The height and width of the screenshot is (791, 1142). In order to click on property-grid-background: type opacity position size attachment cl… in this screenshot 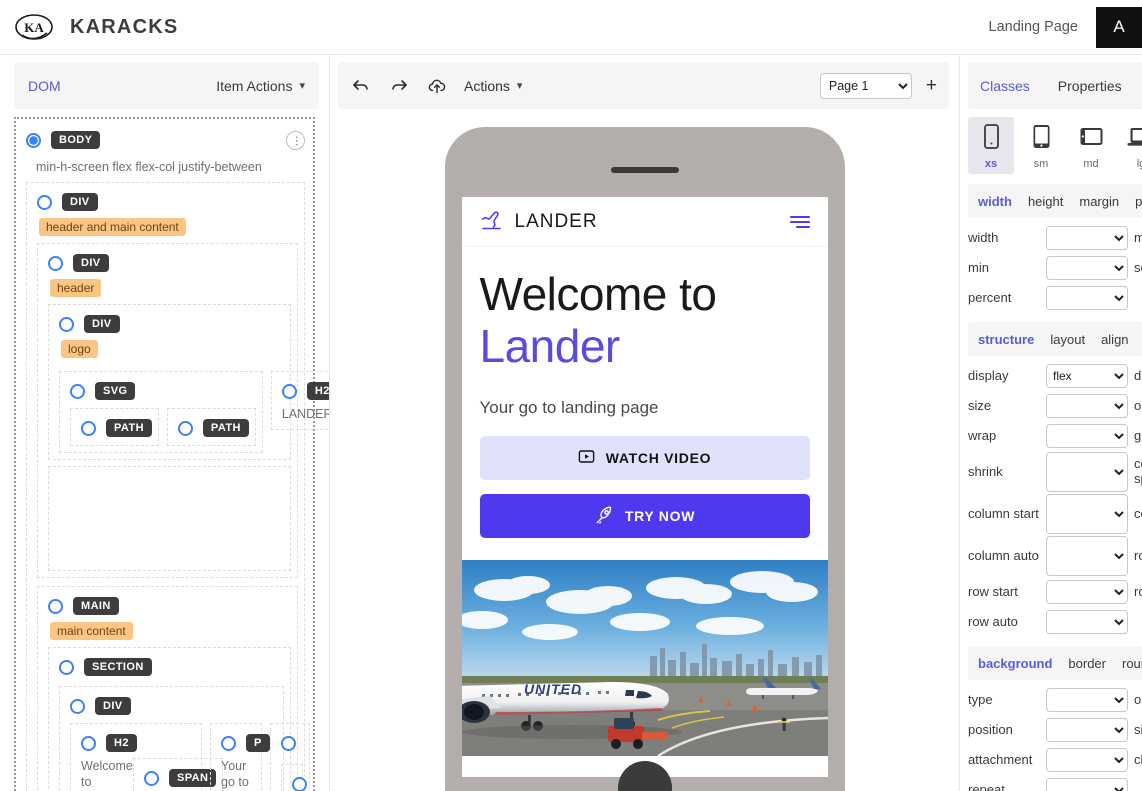, I will do `click(1051, 735)`.